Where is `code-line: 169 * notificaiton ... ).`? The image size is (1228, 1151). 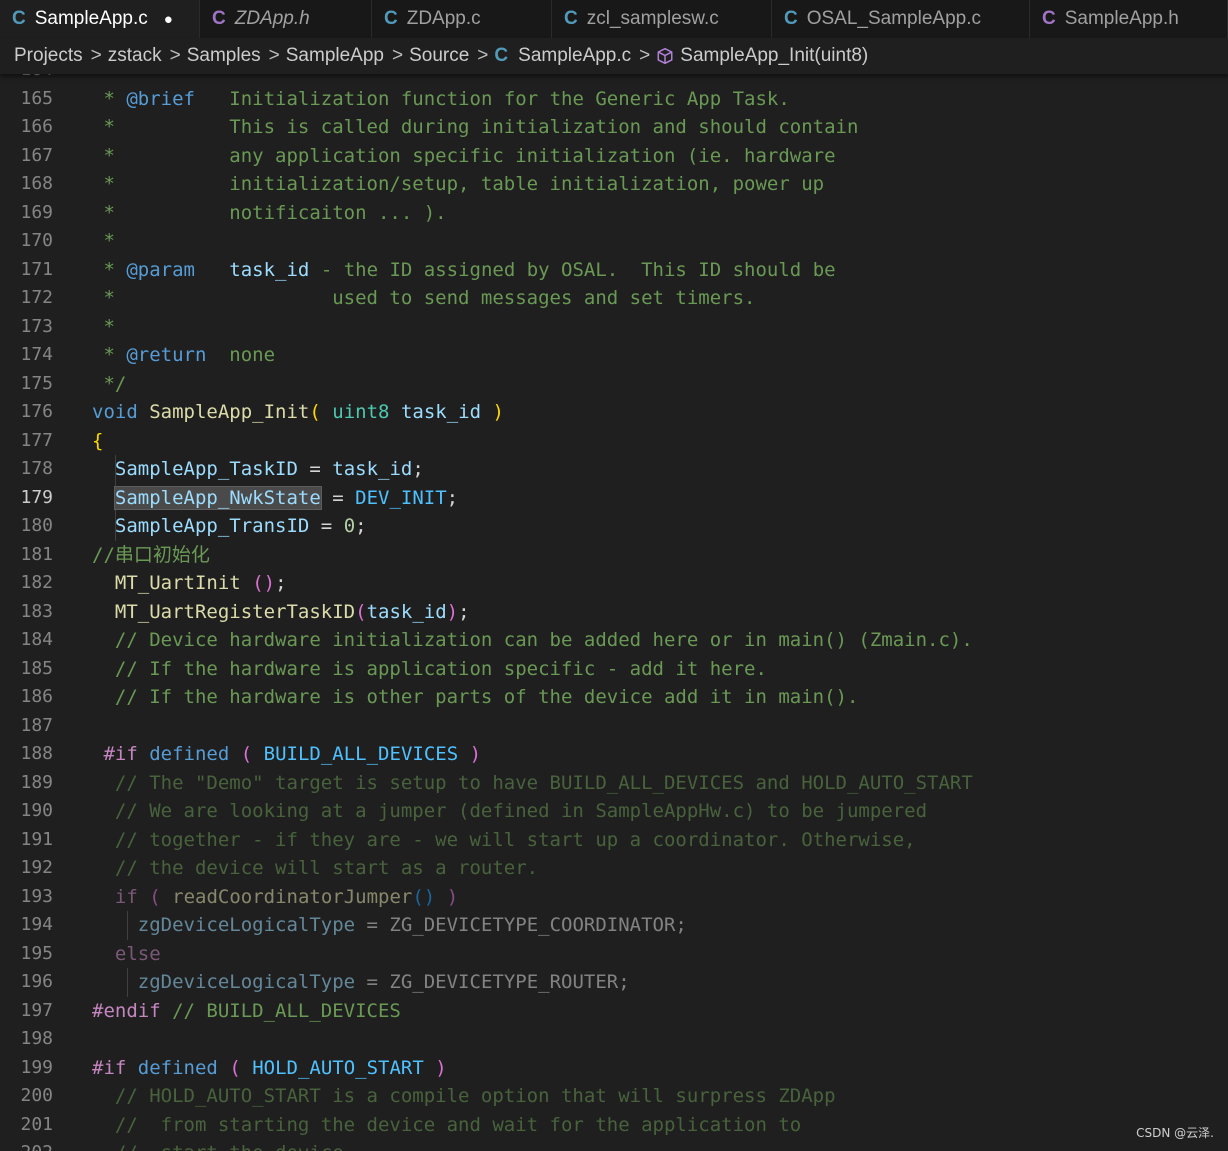
code-line: 169 * notificaiton ... ). is located at coordinates (614, 213).